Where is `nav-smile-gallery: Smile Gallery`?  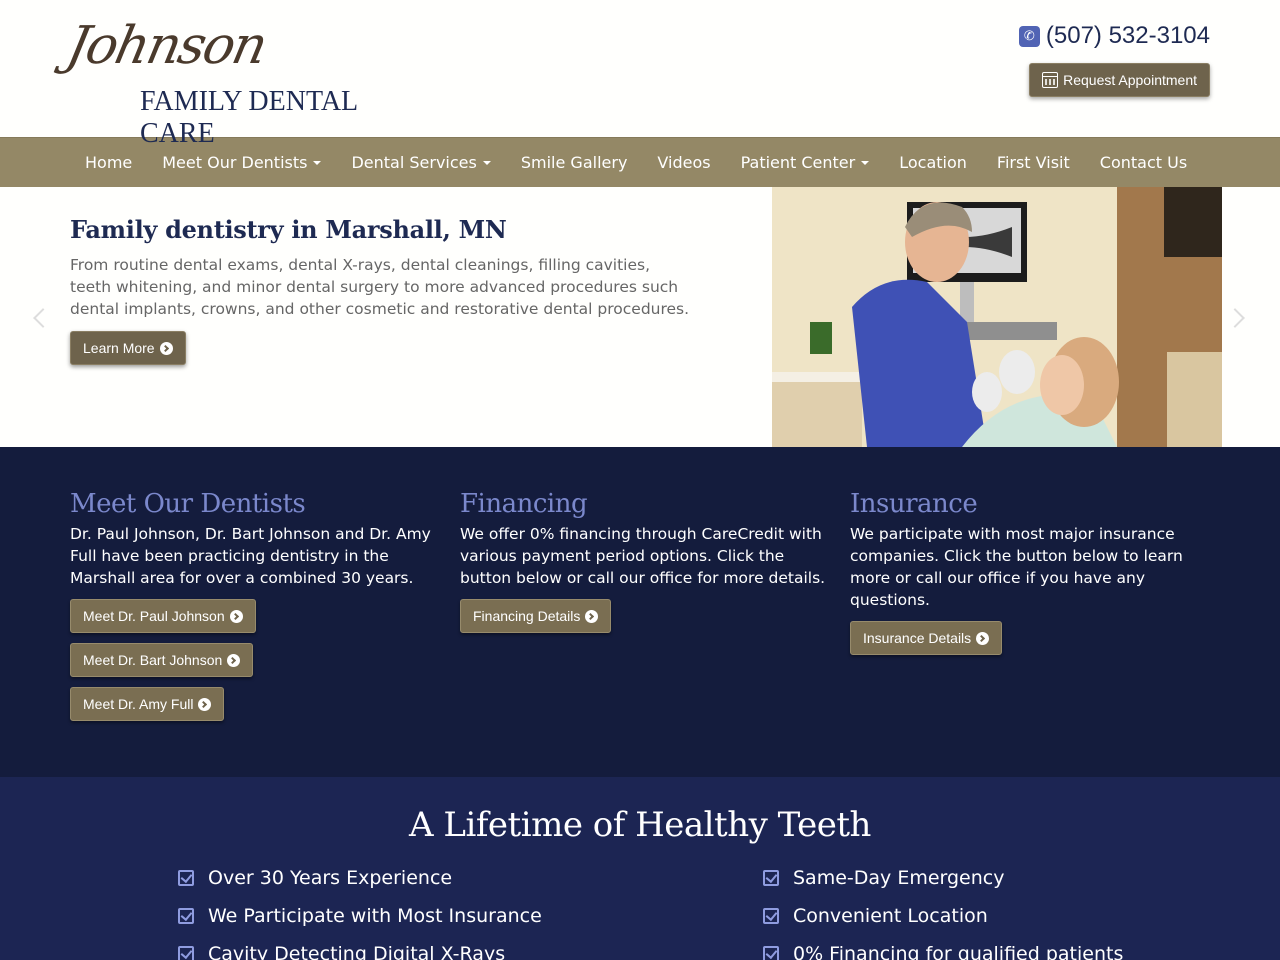 nav-smile-gallery: Smile Gallery is located at coordinates (574, 163).